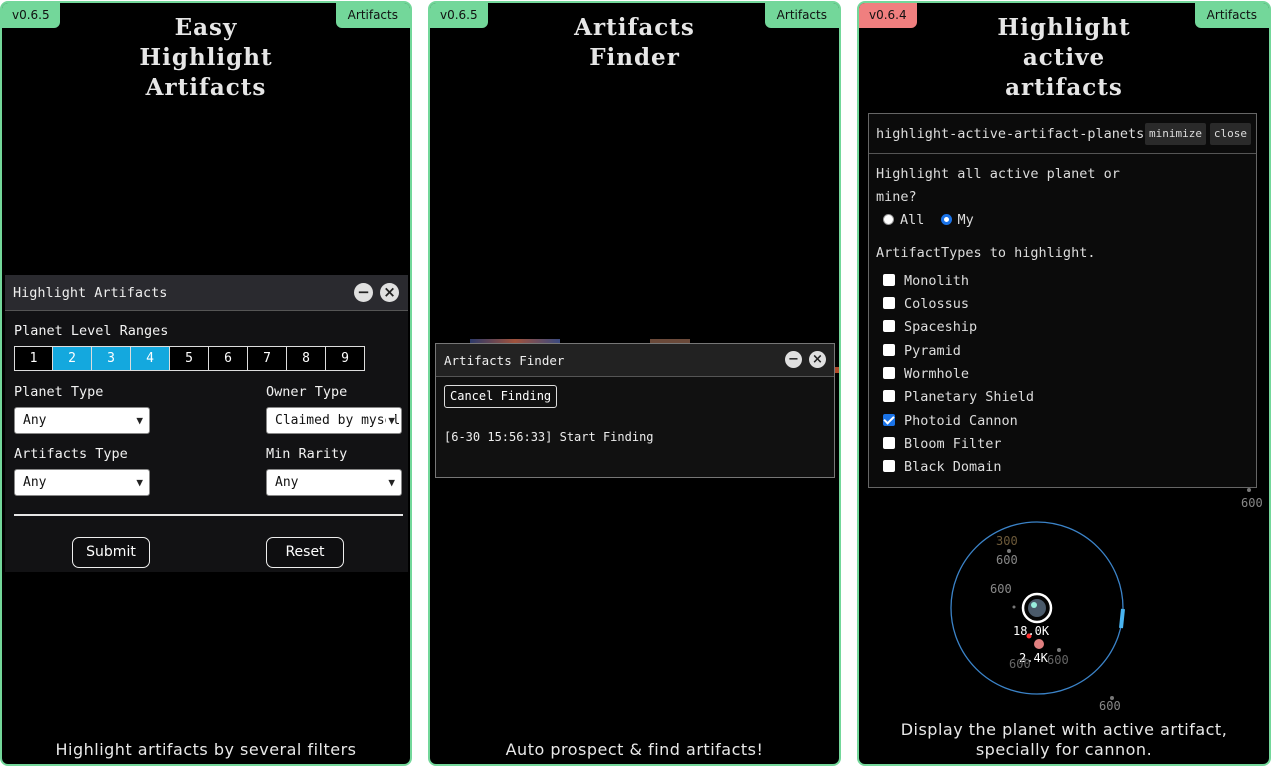  What do you see at coordinates (946, 219) in the screenshot?
I see `radio-my` at bounding box center [946, 219].